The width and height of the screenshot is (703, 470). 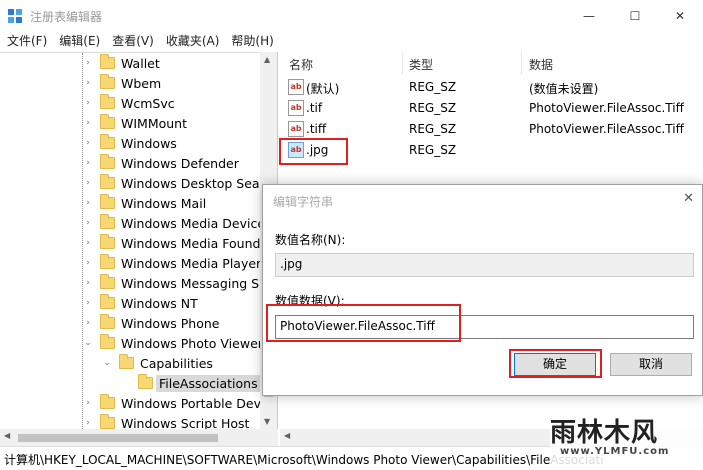 What do you see at coordinates (635, 16) in the screenshot?
I see `maximize-button: ☐` at bounding box center [635, 16].